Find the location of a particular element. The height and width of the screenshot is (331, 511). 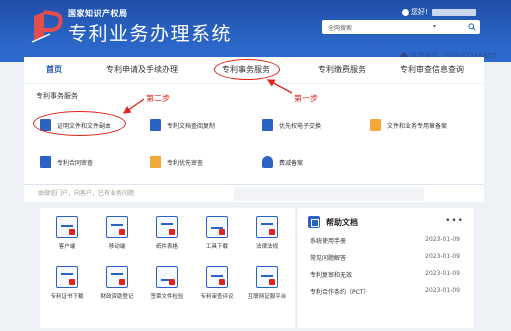

info-strip-pill is located at coordinates (329, 194).